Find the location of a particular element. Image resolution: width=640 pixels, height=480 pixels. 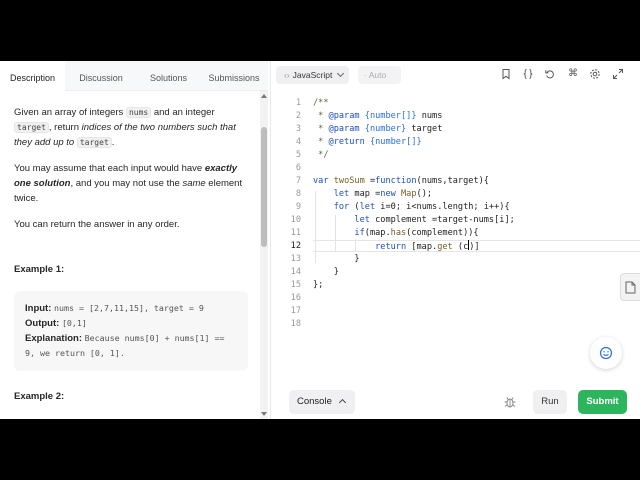

code-text: var twoSum =function(nums,target){ is located at coordinates (401, 181).